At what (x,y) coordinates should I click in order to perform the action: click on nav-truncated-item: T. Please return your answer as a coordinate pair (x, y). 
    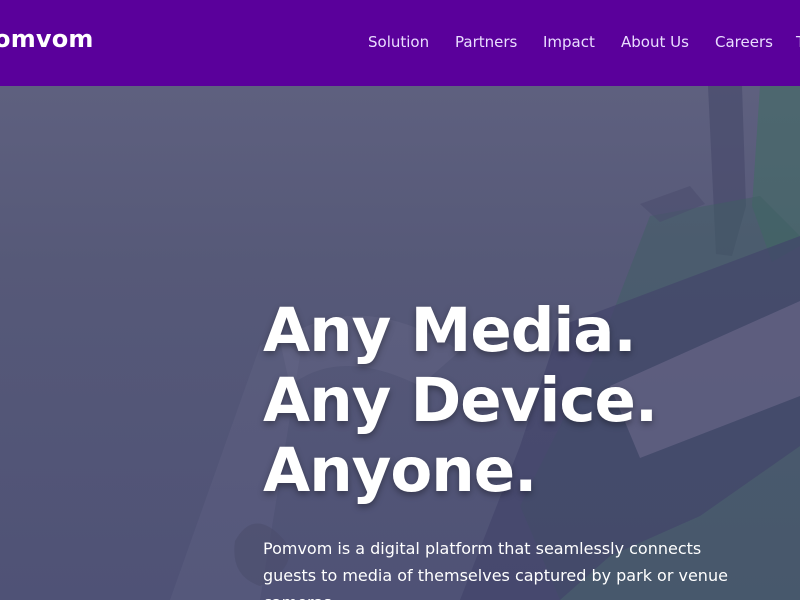
    Looking at the image, I should click on (798, 42).